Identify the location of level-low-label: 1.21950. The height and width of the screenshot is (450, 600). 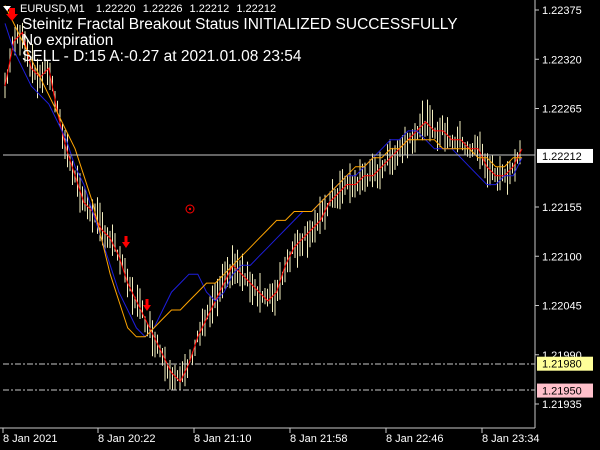
(565, 390).